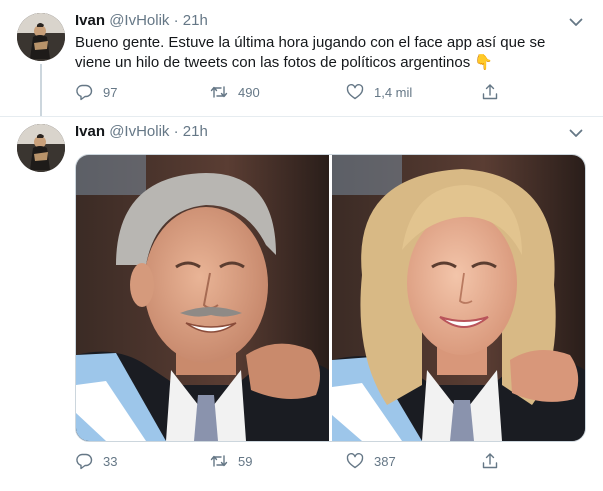 The width and height of the screenshot is (603, 491). What do you see at coordinates (110, 92) in the screenshot?
I see `reply-count: 97` at bounding box center [110, 92].